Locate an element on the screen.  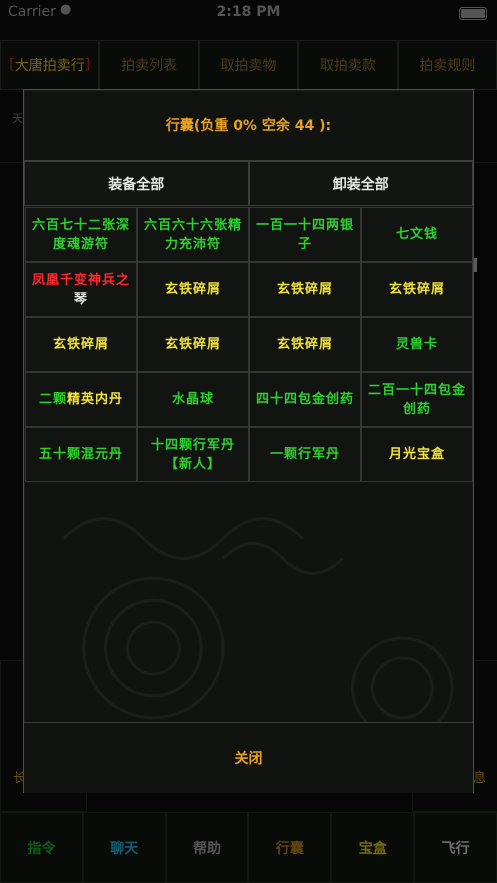
bag-item: 二百一十四包金创药 is located at coordinates (417, 399).